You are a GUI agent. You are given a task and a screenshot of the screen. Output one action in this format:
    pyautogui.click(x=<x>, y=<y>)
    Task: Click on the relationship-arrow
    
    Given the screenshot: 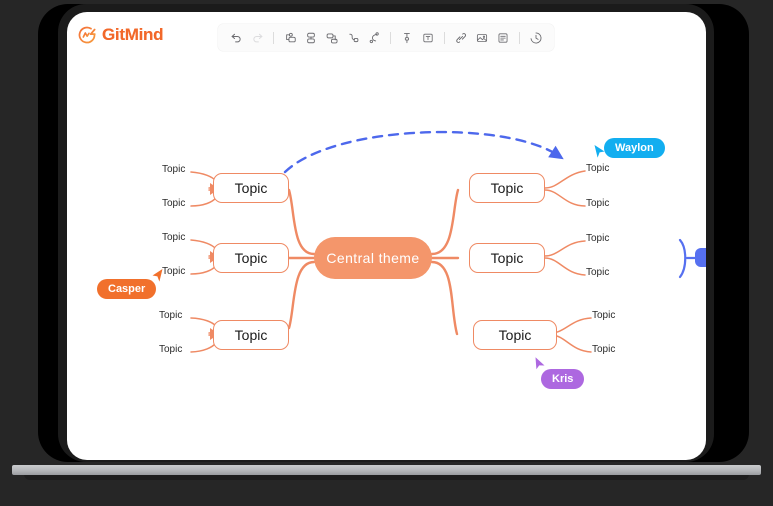 What is the action you would take?
    pyautogui.click(x=423, y=152)
    